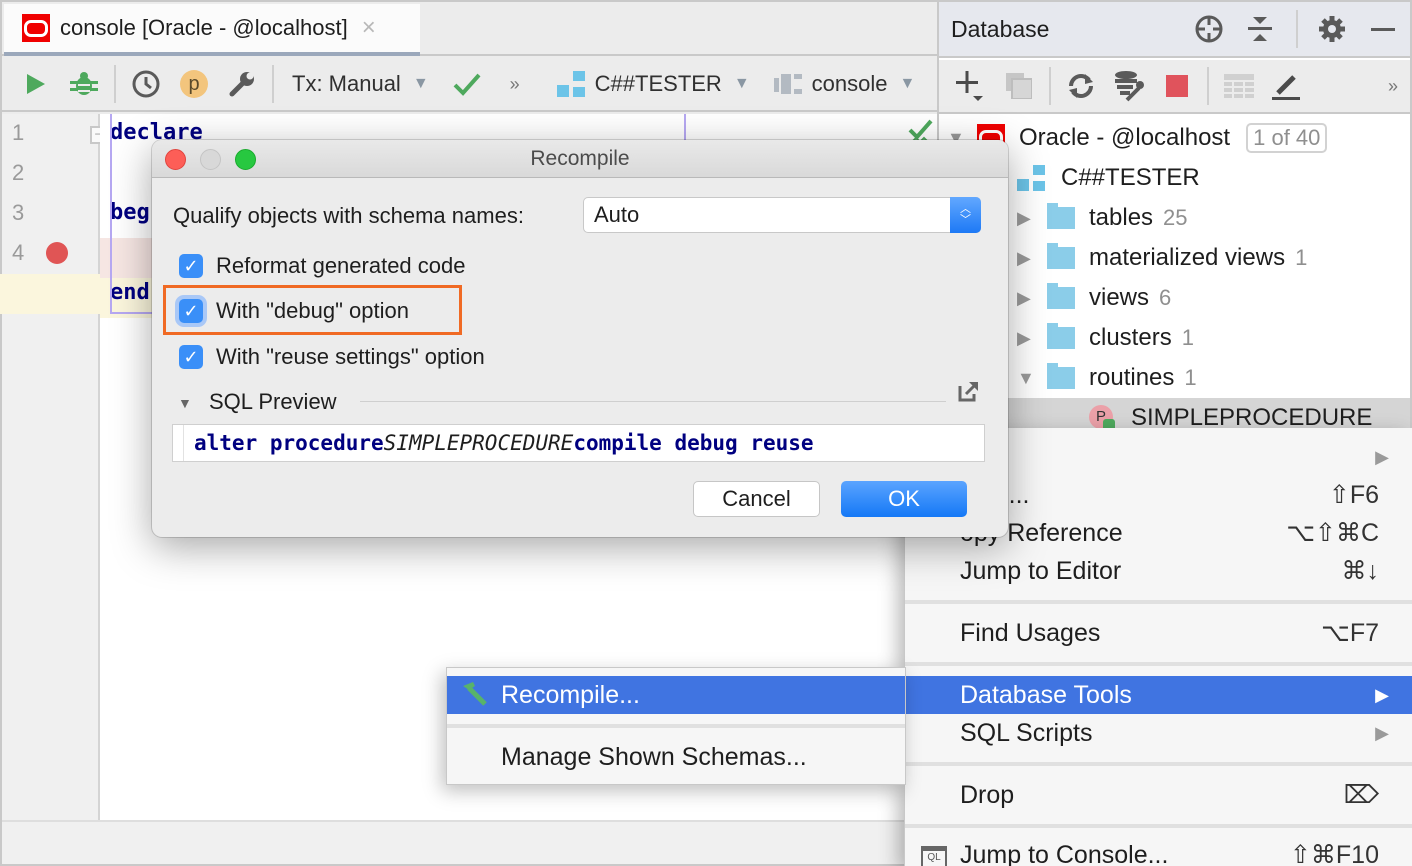 Image resolution: width=1412 pixels, height=866 pixels. I want to click on add-button, so click(971, 86).